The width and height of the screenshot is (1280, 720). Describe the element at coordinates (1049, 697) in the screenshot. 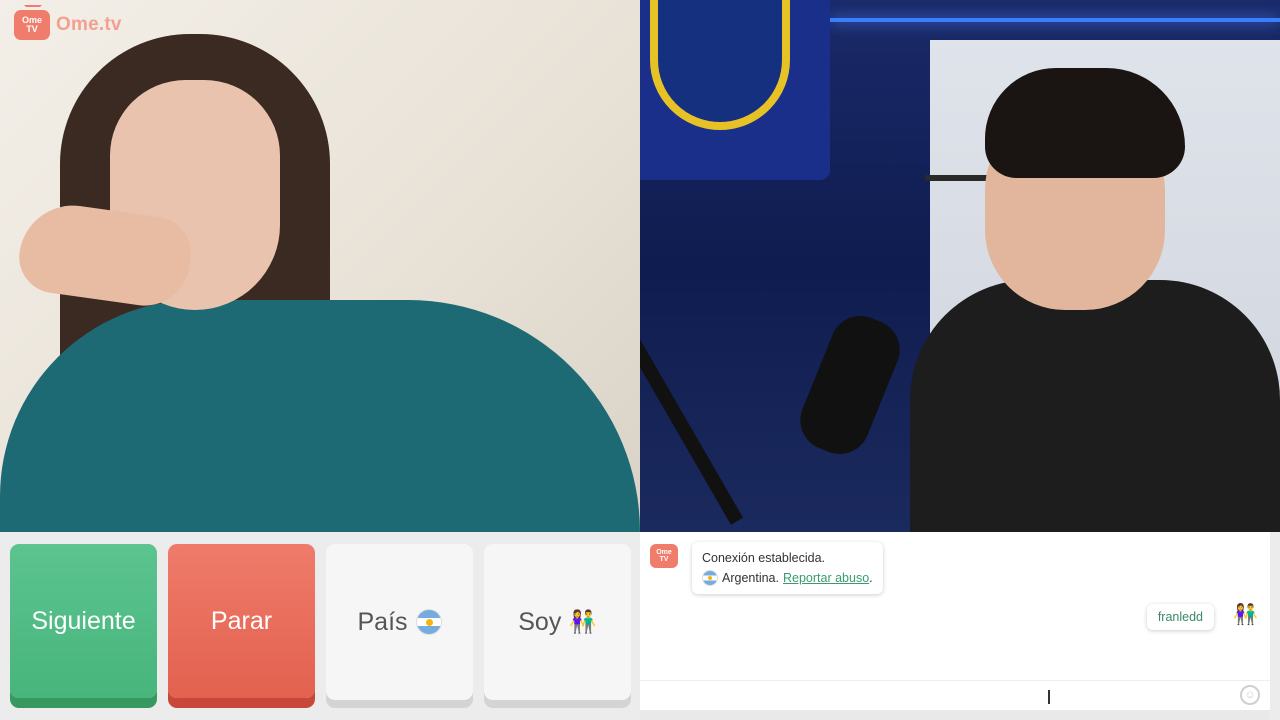

I see `text-cursor-icon` at that location.